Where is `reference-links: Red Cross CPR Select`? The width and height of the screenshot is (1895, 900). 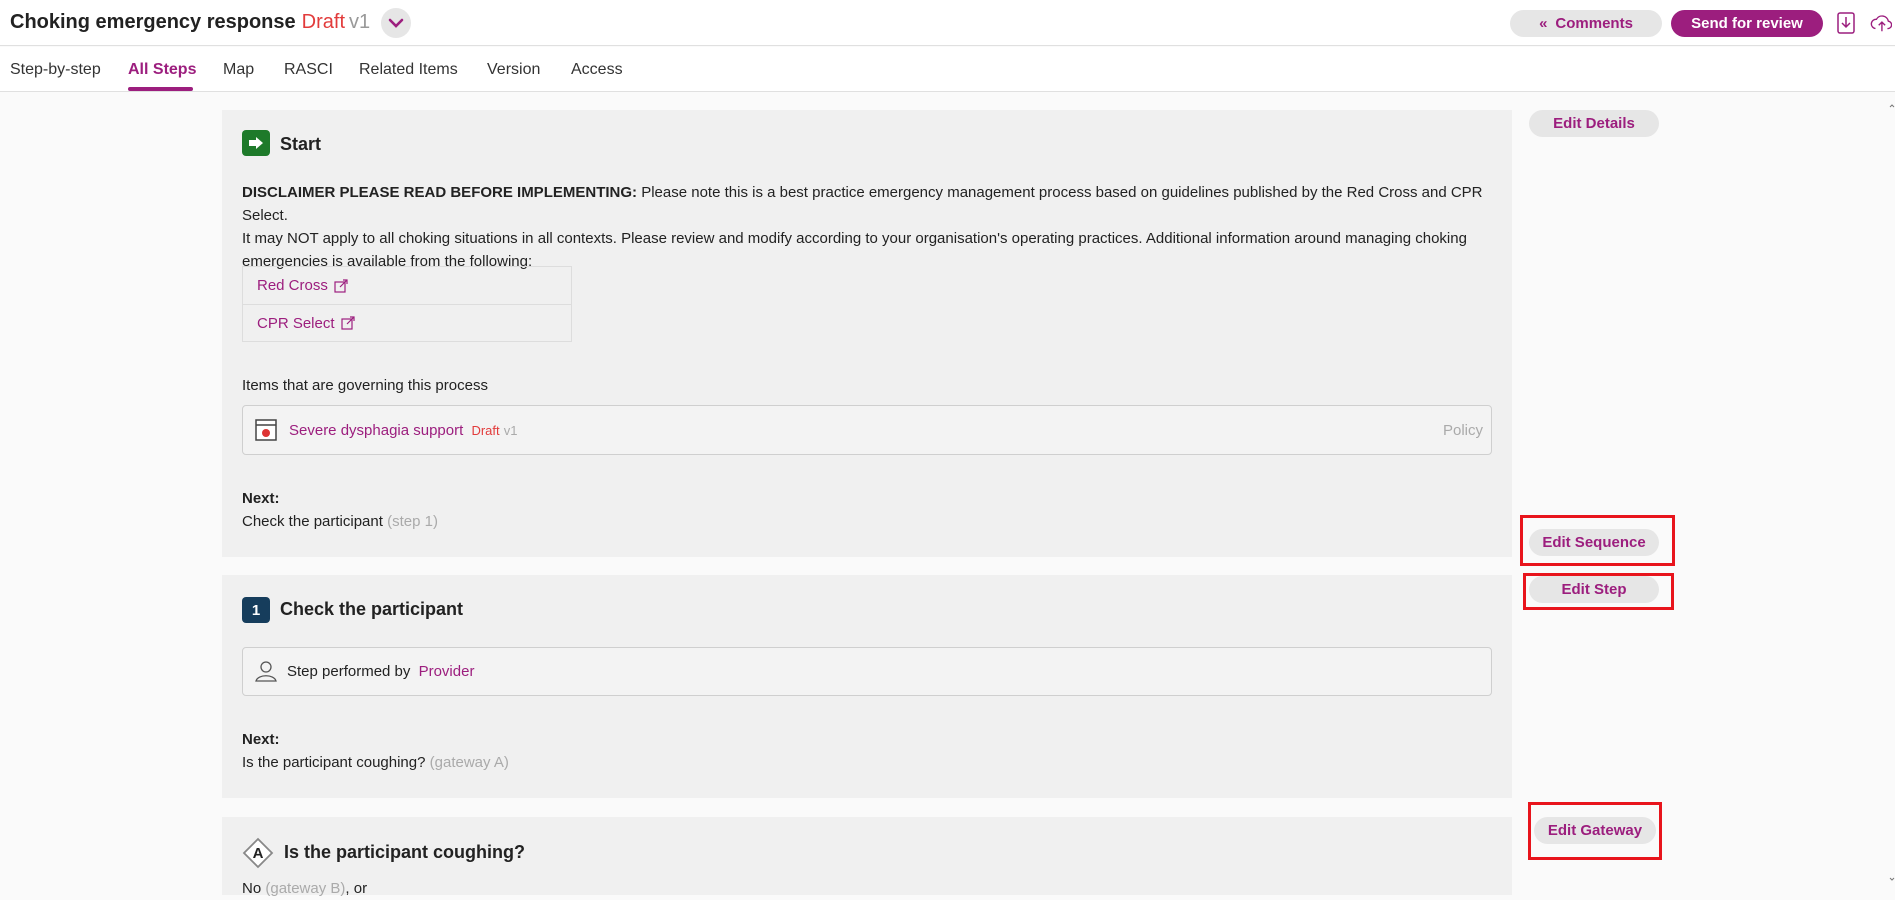
reference-links: Red Cross CPR Select is located at coordinates (407, 304).